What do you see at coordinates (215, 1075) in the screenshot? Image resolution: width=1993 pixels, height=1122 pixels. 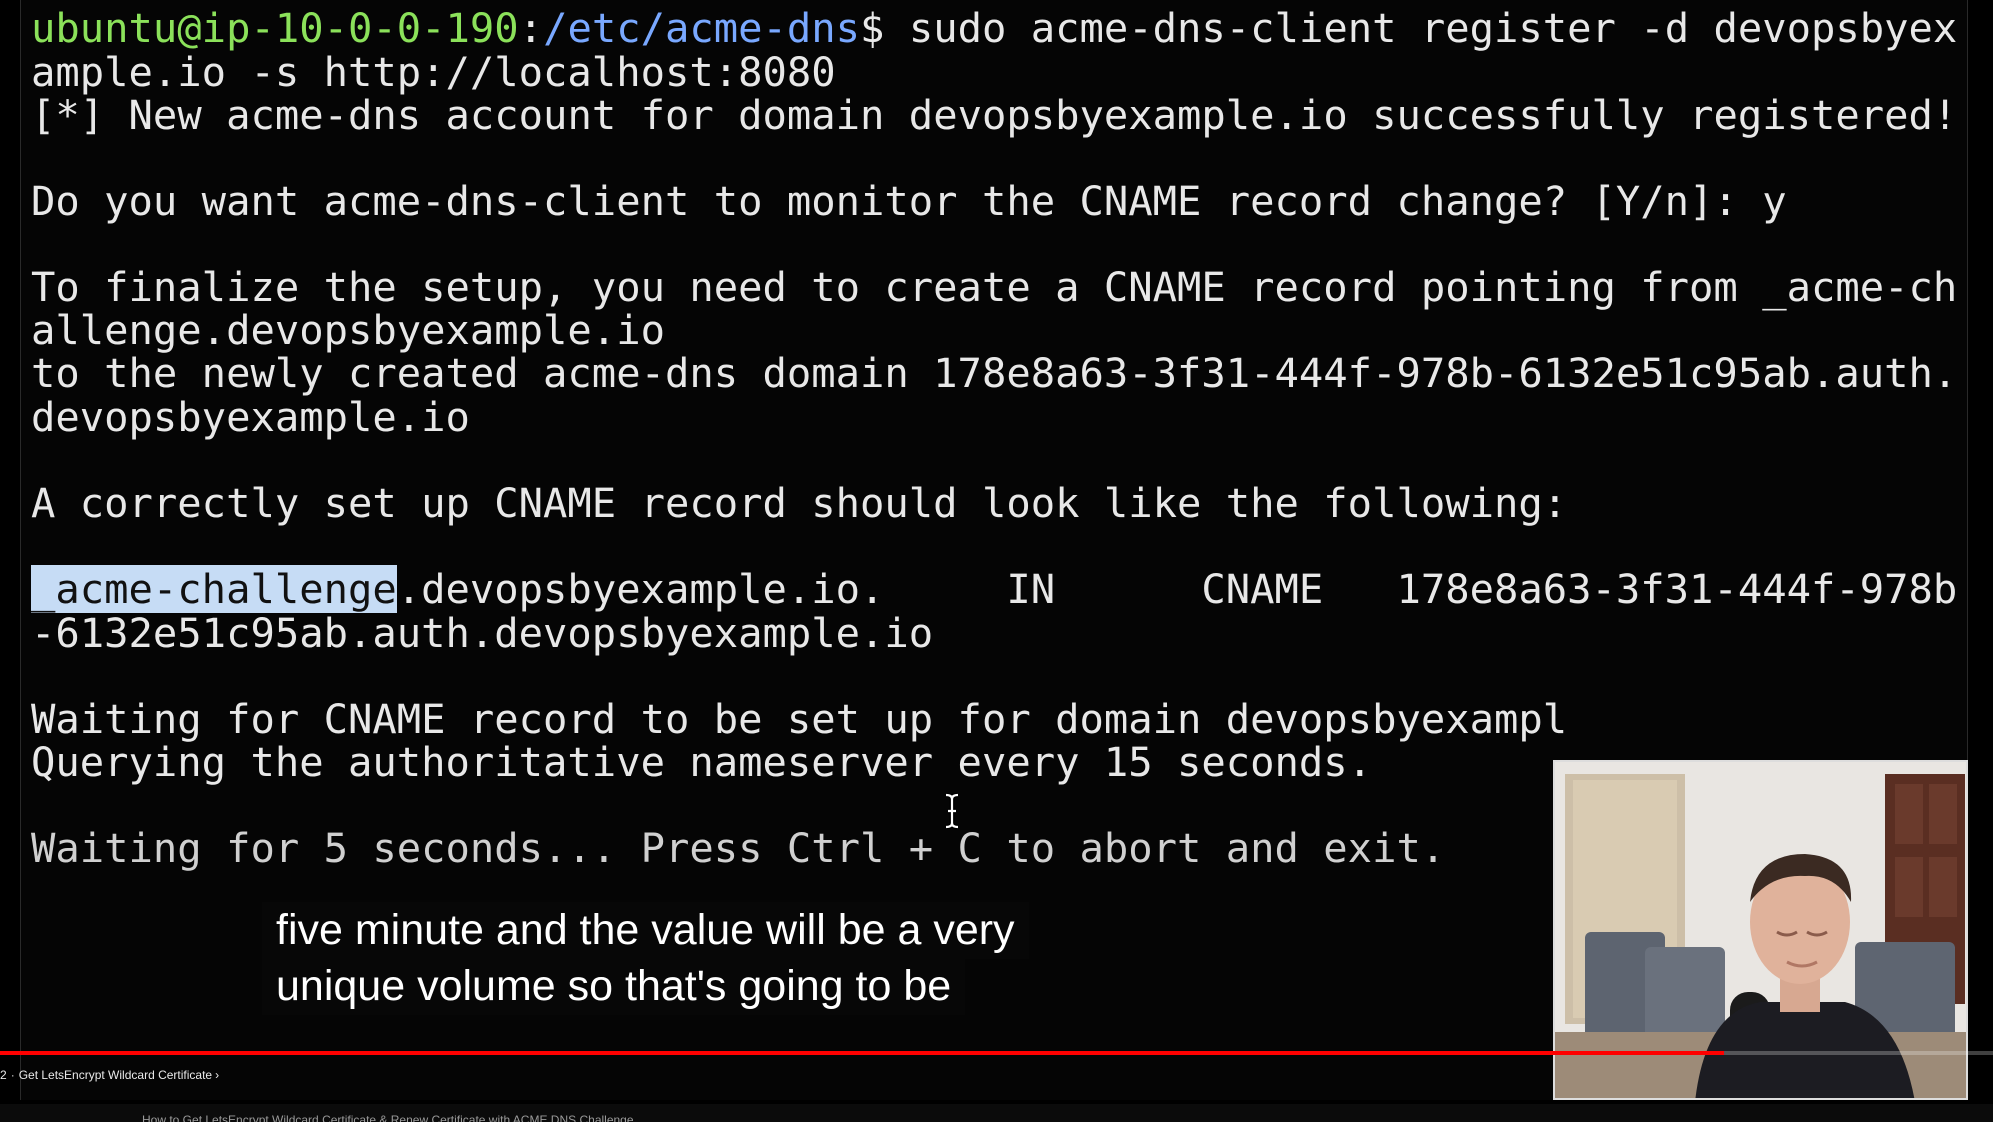 I see `chevron-right-icon: ›` at bounding box center [215, 1075].